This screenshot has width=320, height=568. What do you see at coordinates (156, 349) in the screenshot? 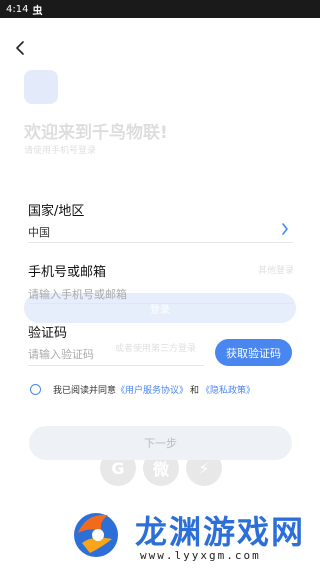
I see `third-party-login-text: 或者使用第三方登录` at bounding box center [156, 349].